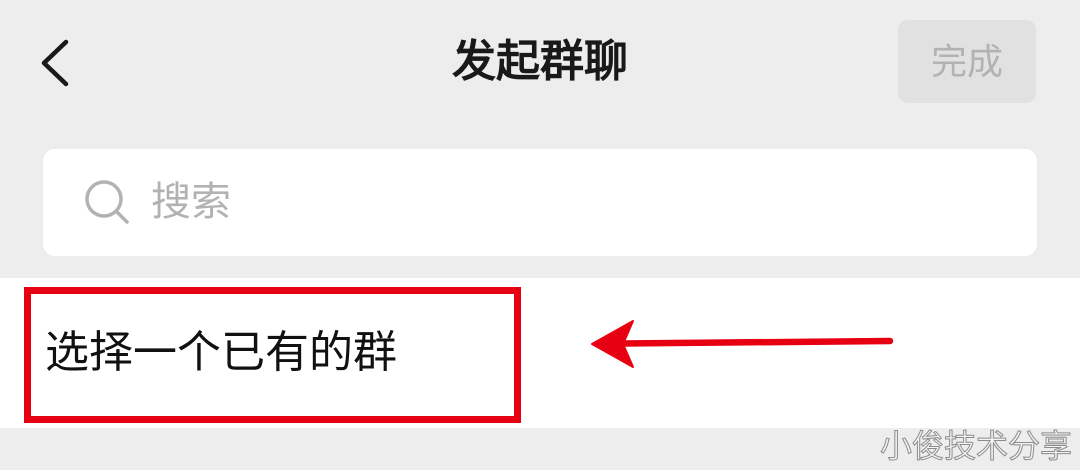 This screenshot has height=470, width=1080. What do you see at coordinates (272, 355) in the screenshot?
I see `highlight-box-annotation` at bounding box center [272, 355].